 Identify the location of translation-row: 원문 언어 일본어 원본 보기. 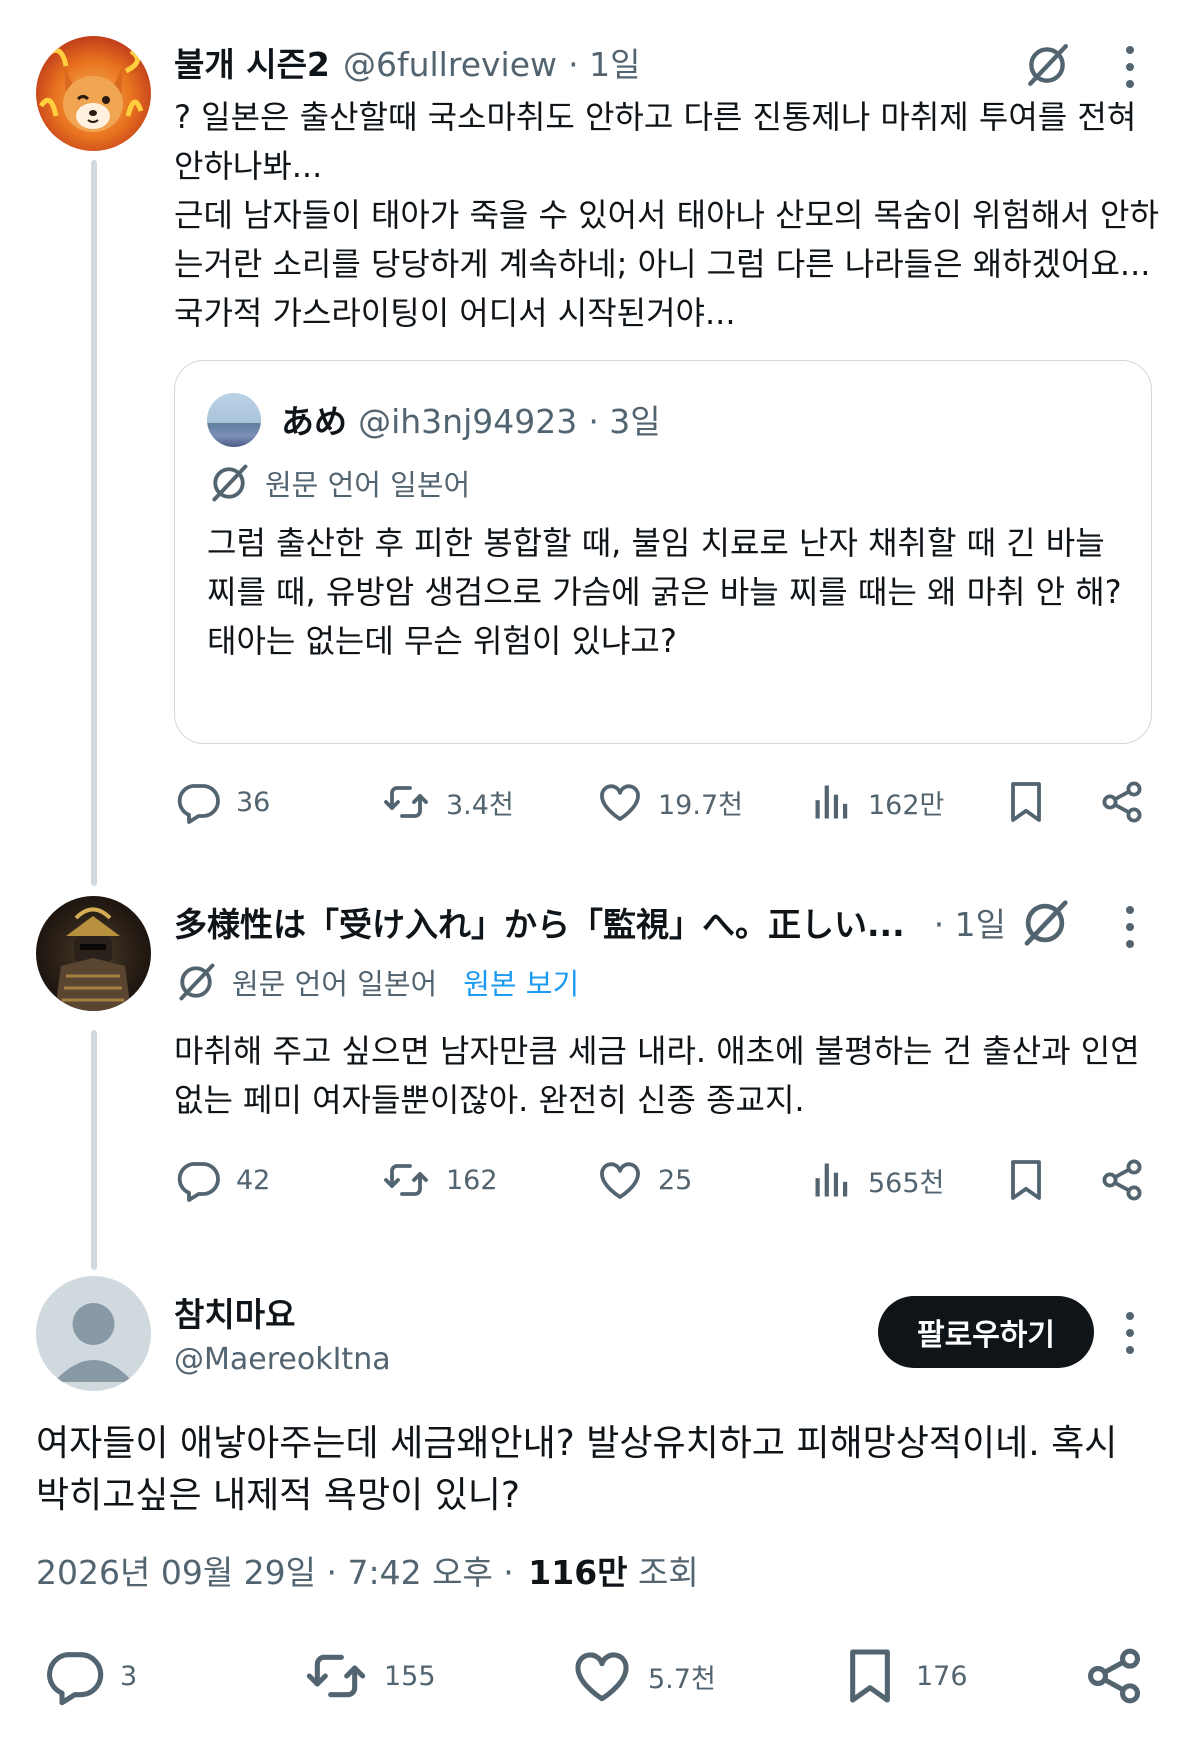
(376, 982).